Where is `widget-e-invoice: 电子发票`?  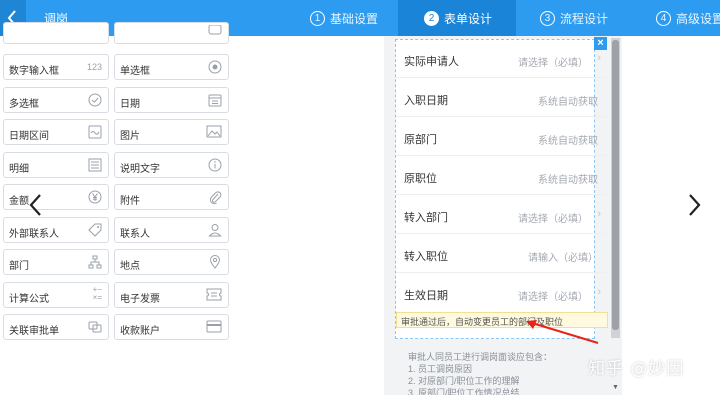
widget-e-invoice: 电子发票 is located at coordinates (171, 295).